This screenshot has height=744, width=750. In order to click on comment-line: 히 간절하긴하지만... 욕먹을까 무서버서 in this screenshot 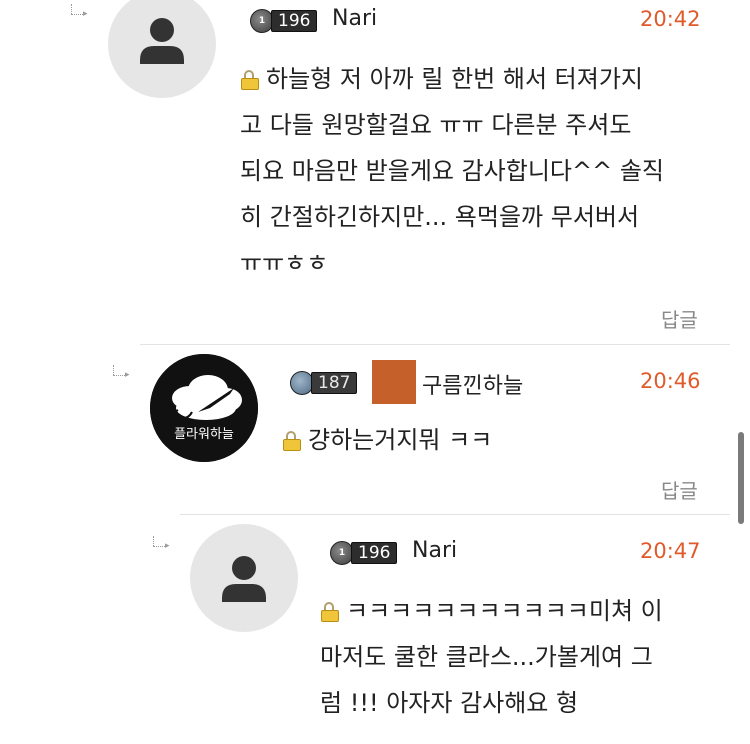, I will do `click(440, 217)`.